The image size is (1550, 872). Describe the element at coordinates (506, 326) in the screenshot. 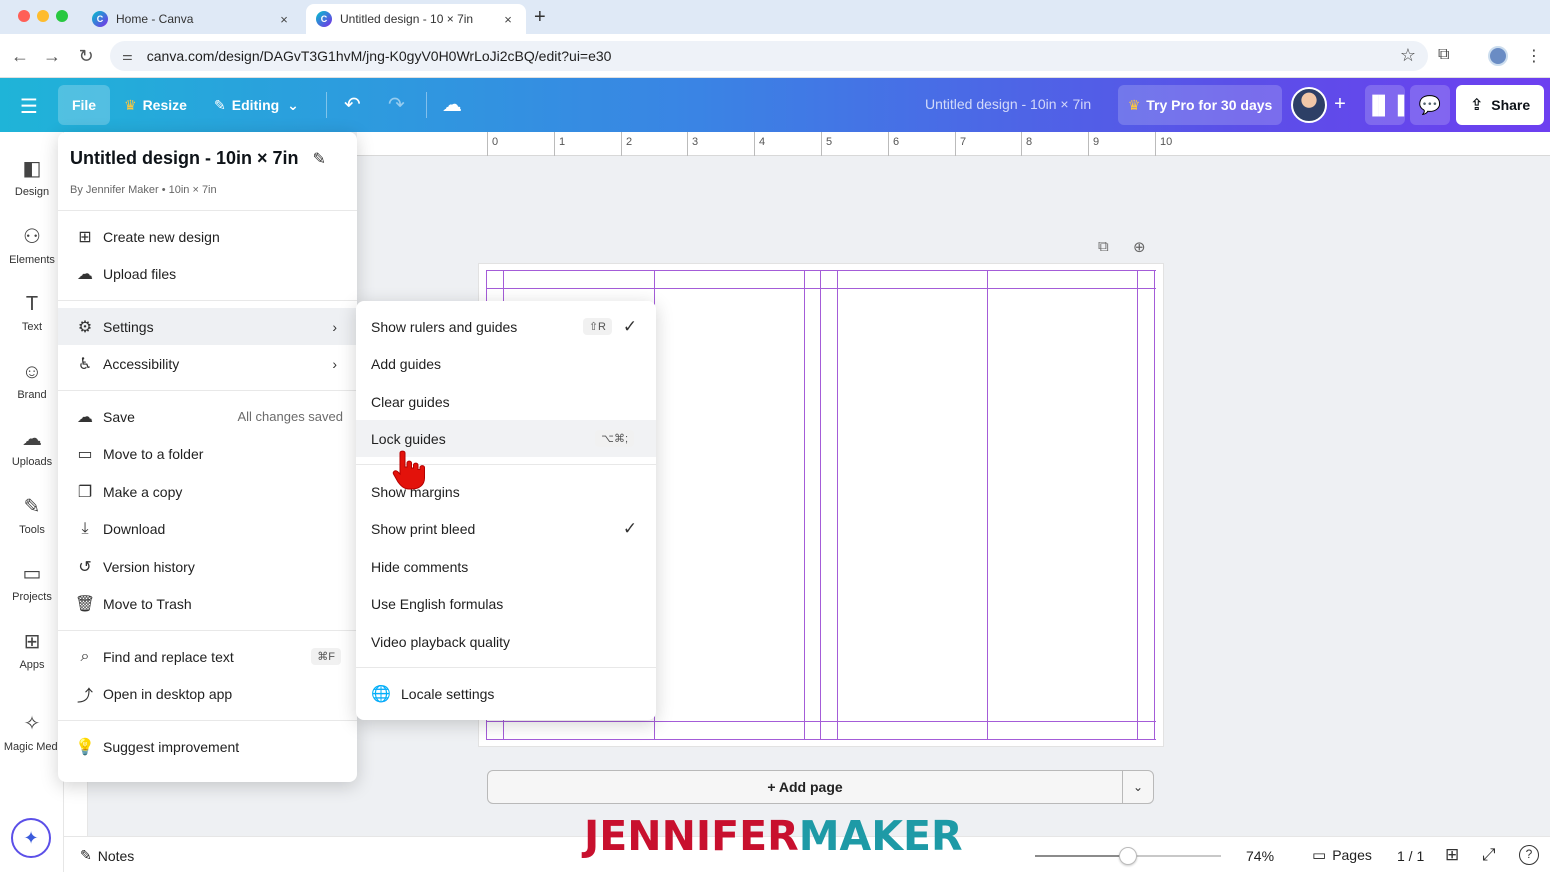

I see `menu-item-show-rulers-guides: Show rulers and guides ⇧R ✓` at that location.